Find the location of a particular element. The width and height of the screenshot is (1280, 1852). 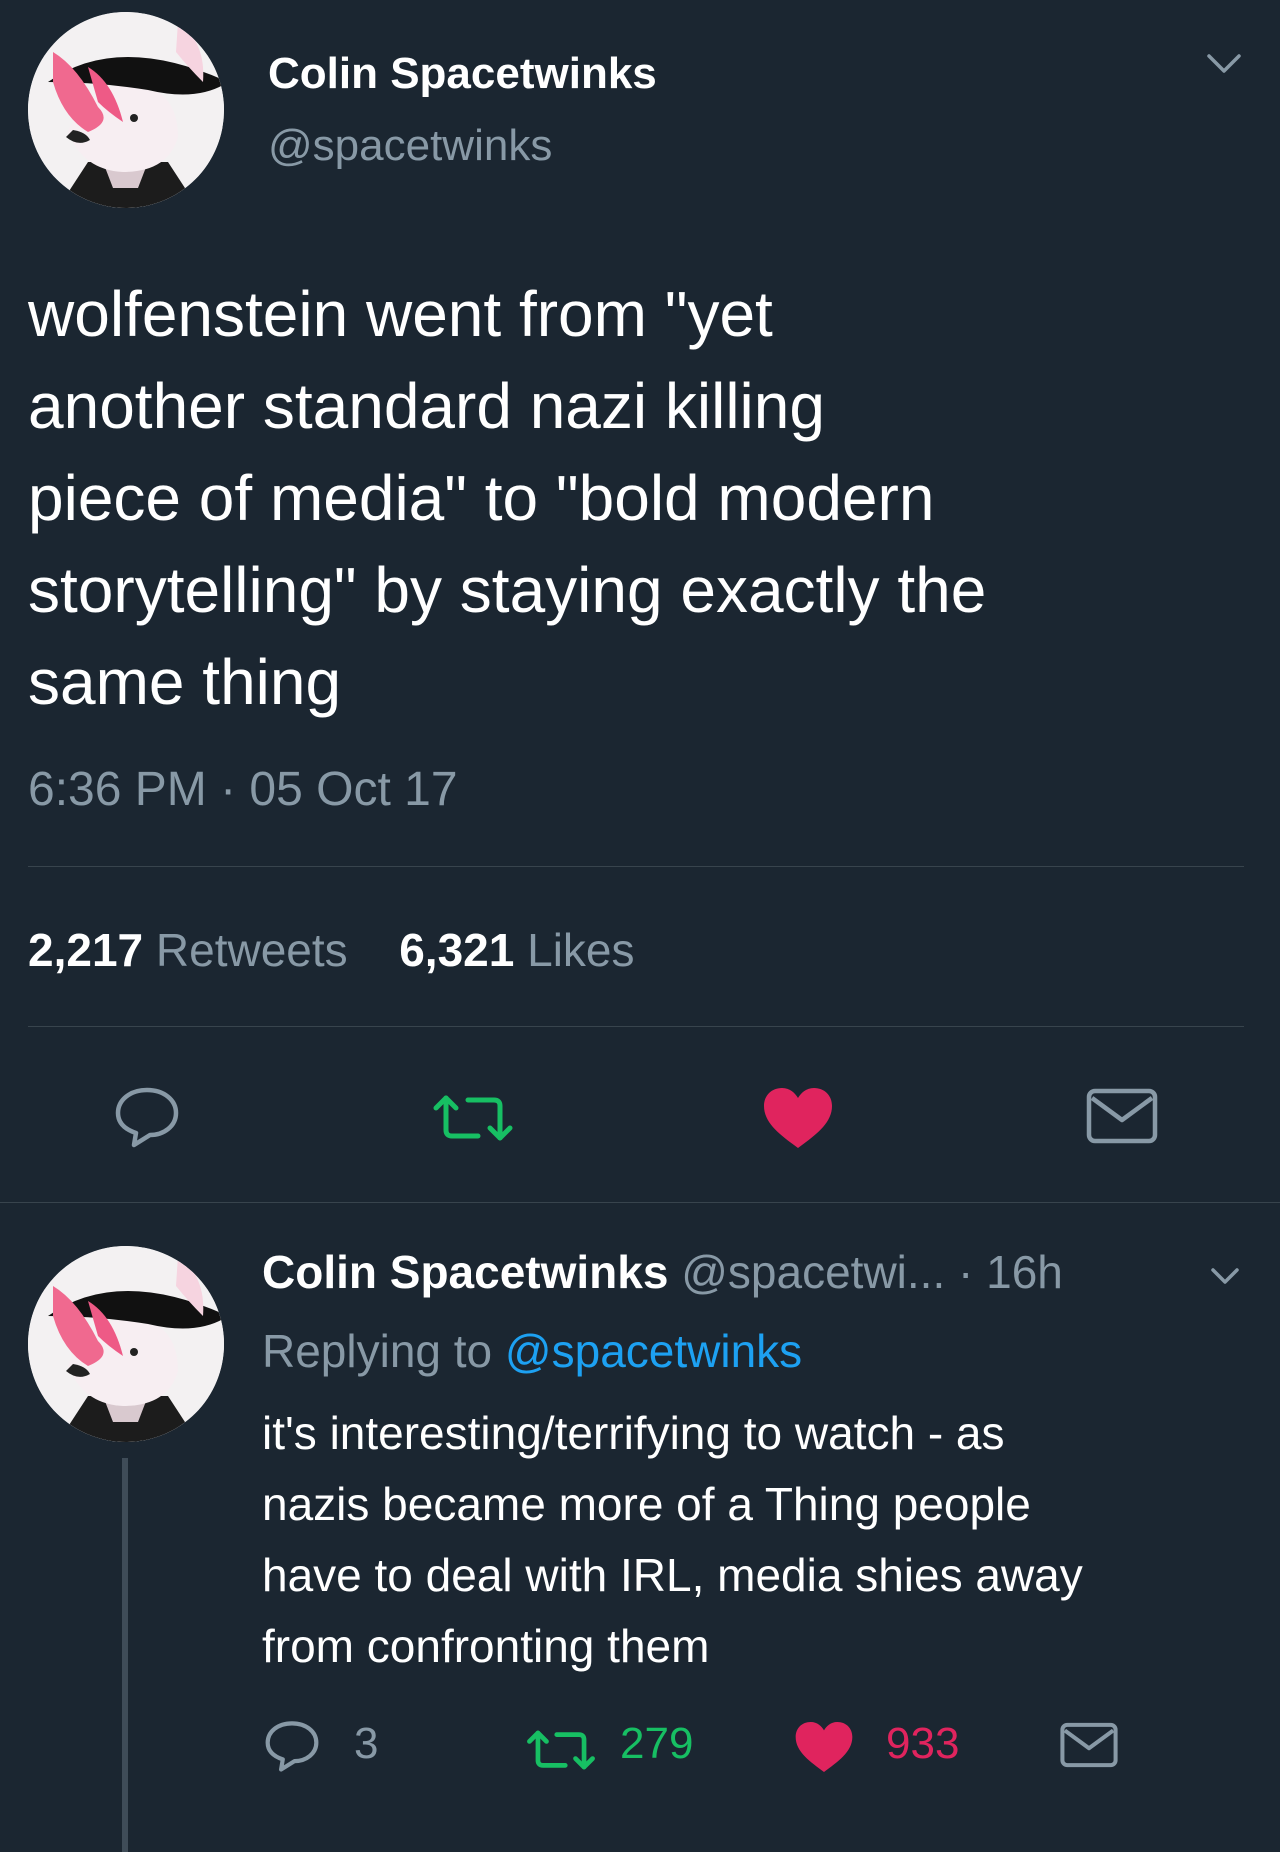

timestamp: 6:36 PM · 05 Oct 17 is located at coordinates (243, 790).